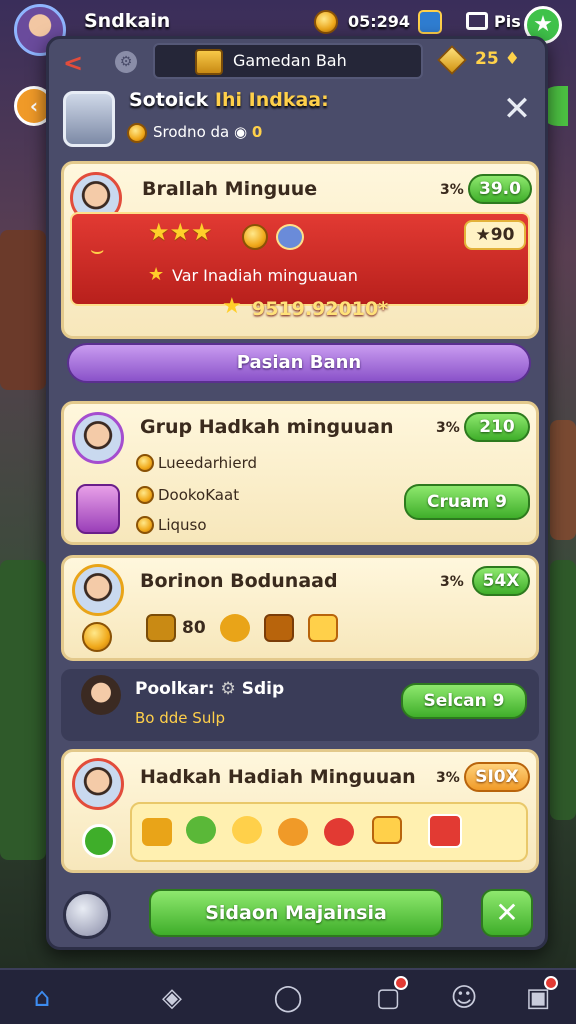  What do you see at coordinates (278, 777) in the screenshot?
I see `card-title: Hadkah Hadiah Minguuan` at bounding box center [278, 777].